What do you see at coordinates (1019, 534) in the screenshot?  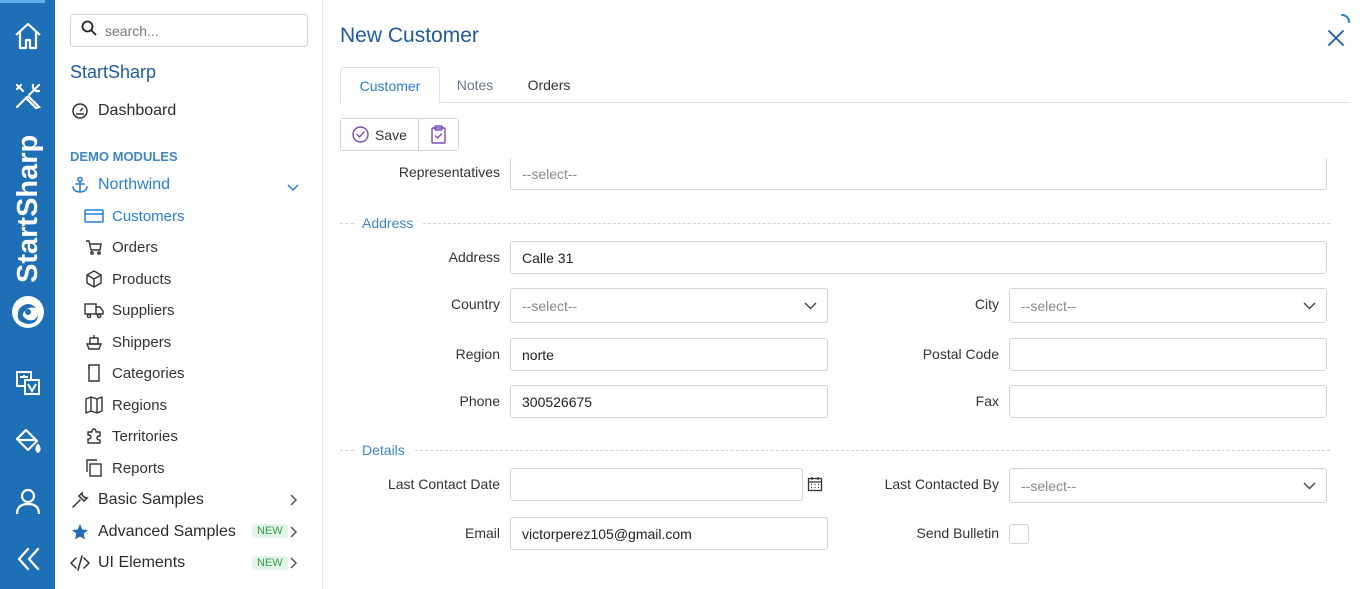 I see `send-bulletin-checkbox` at bounding box center [1019, 534].